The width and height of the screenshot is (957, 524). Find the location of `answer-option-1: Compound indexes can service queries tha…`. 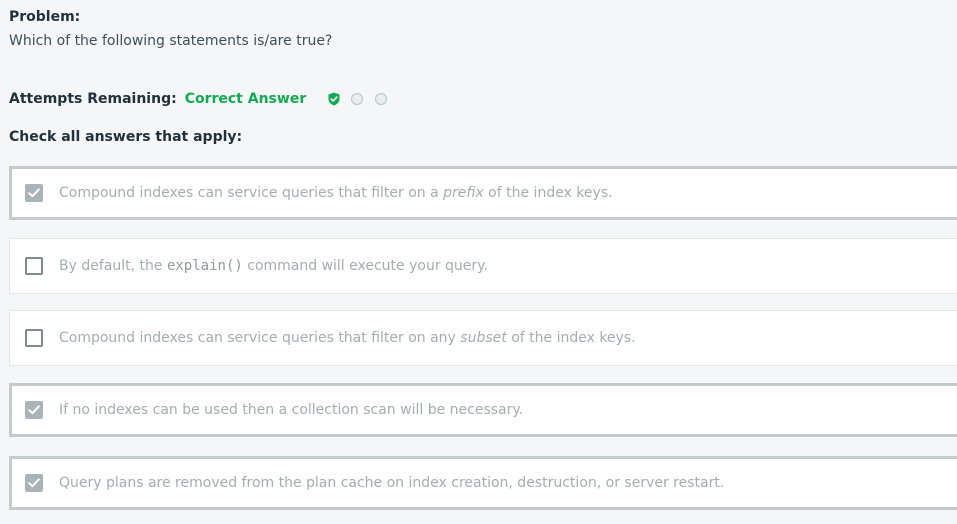

answer-option-1: Compound indexes can service queries tha… is located at coordinates (483, 193).